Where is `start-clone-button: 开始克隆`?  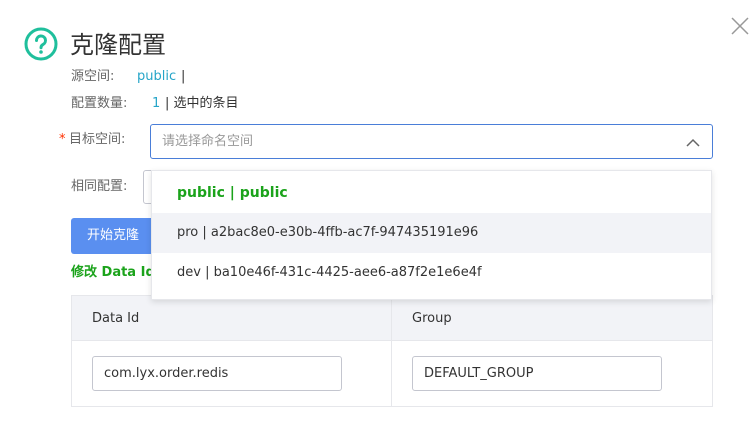
start-clone-button: 开始克隆 is located at coordinates (114, 236).